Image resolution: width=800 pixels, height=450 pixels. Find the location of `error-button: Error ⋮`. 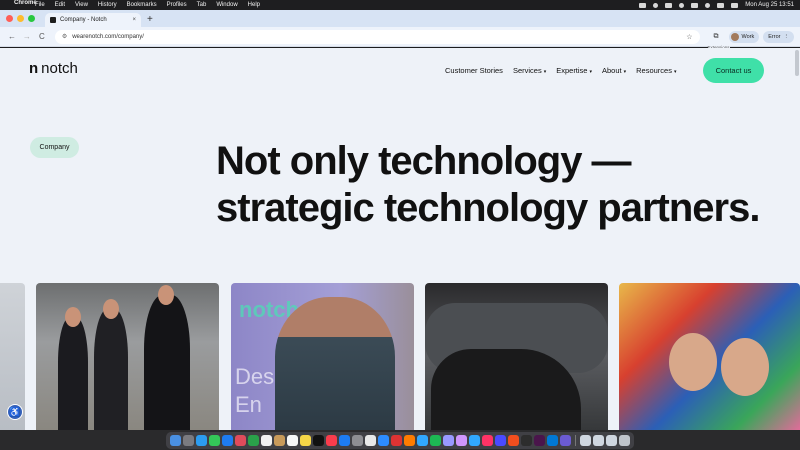

error-button: Error ⋮ is located at coordinates (778, 36).